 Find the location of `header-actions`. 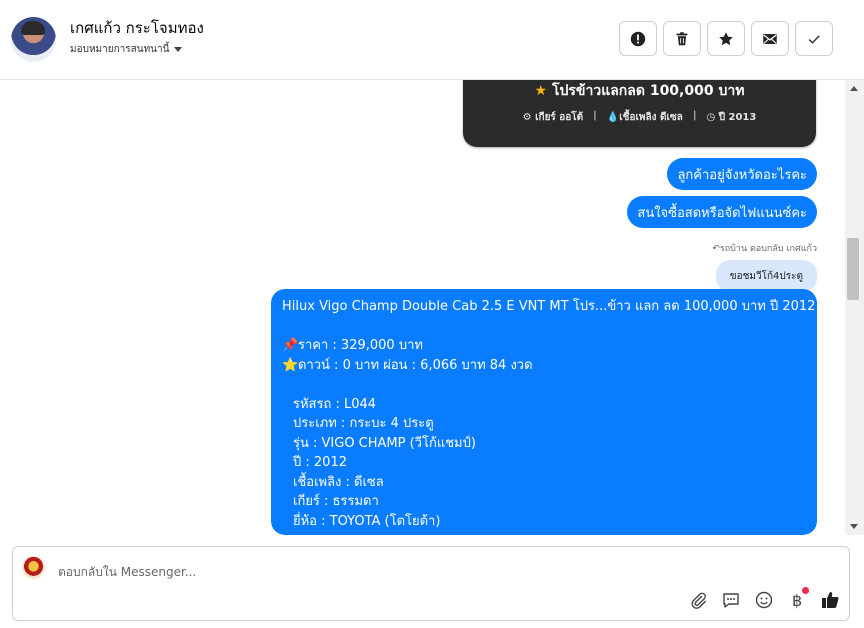

header-actions is located at coordinates (726, 38).